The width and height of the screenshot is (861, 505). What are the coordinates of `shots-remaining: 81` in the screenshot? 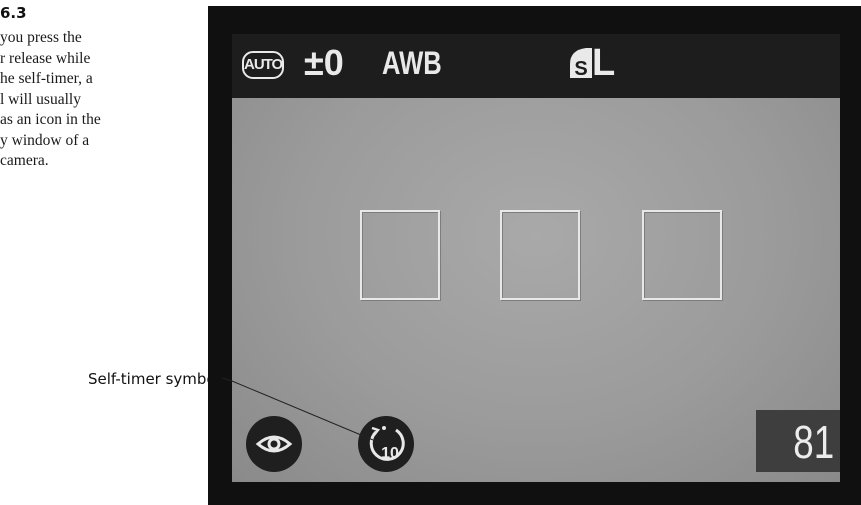 It's located at (813, 442).